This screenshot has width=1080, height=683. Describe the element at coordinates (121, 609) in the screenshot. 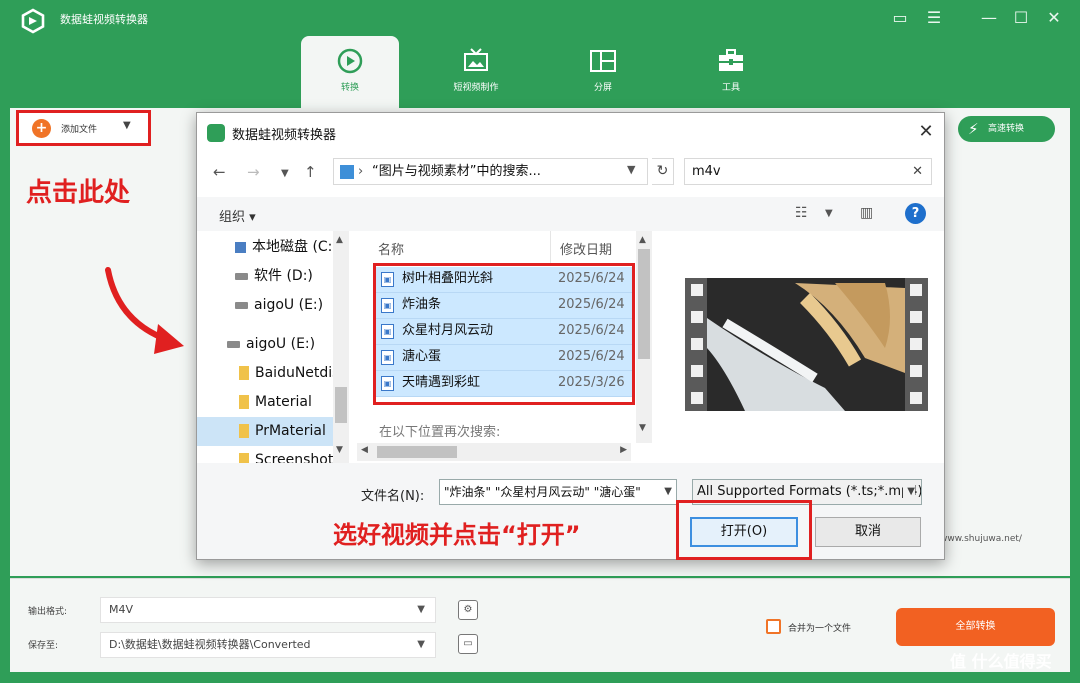

I see `output-format-value: M4V` at that location.